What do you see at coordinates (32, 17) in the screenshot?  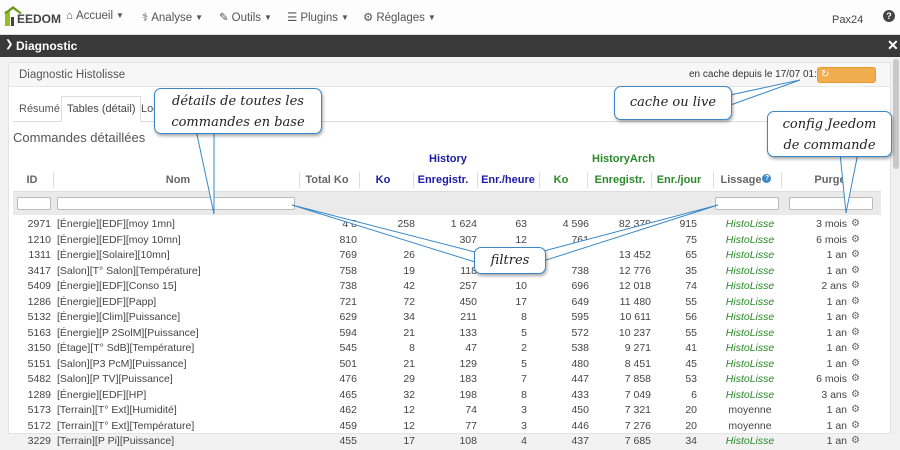 I see `jeedom-logo: EEDOM` at bounding box center [32, 17].